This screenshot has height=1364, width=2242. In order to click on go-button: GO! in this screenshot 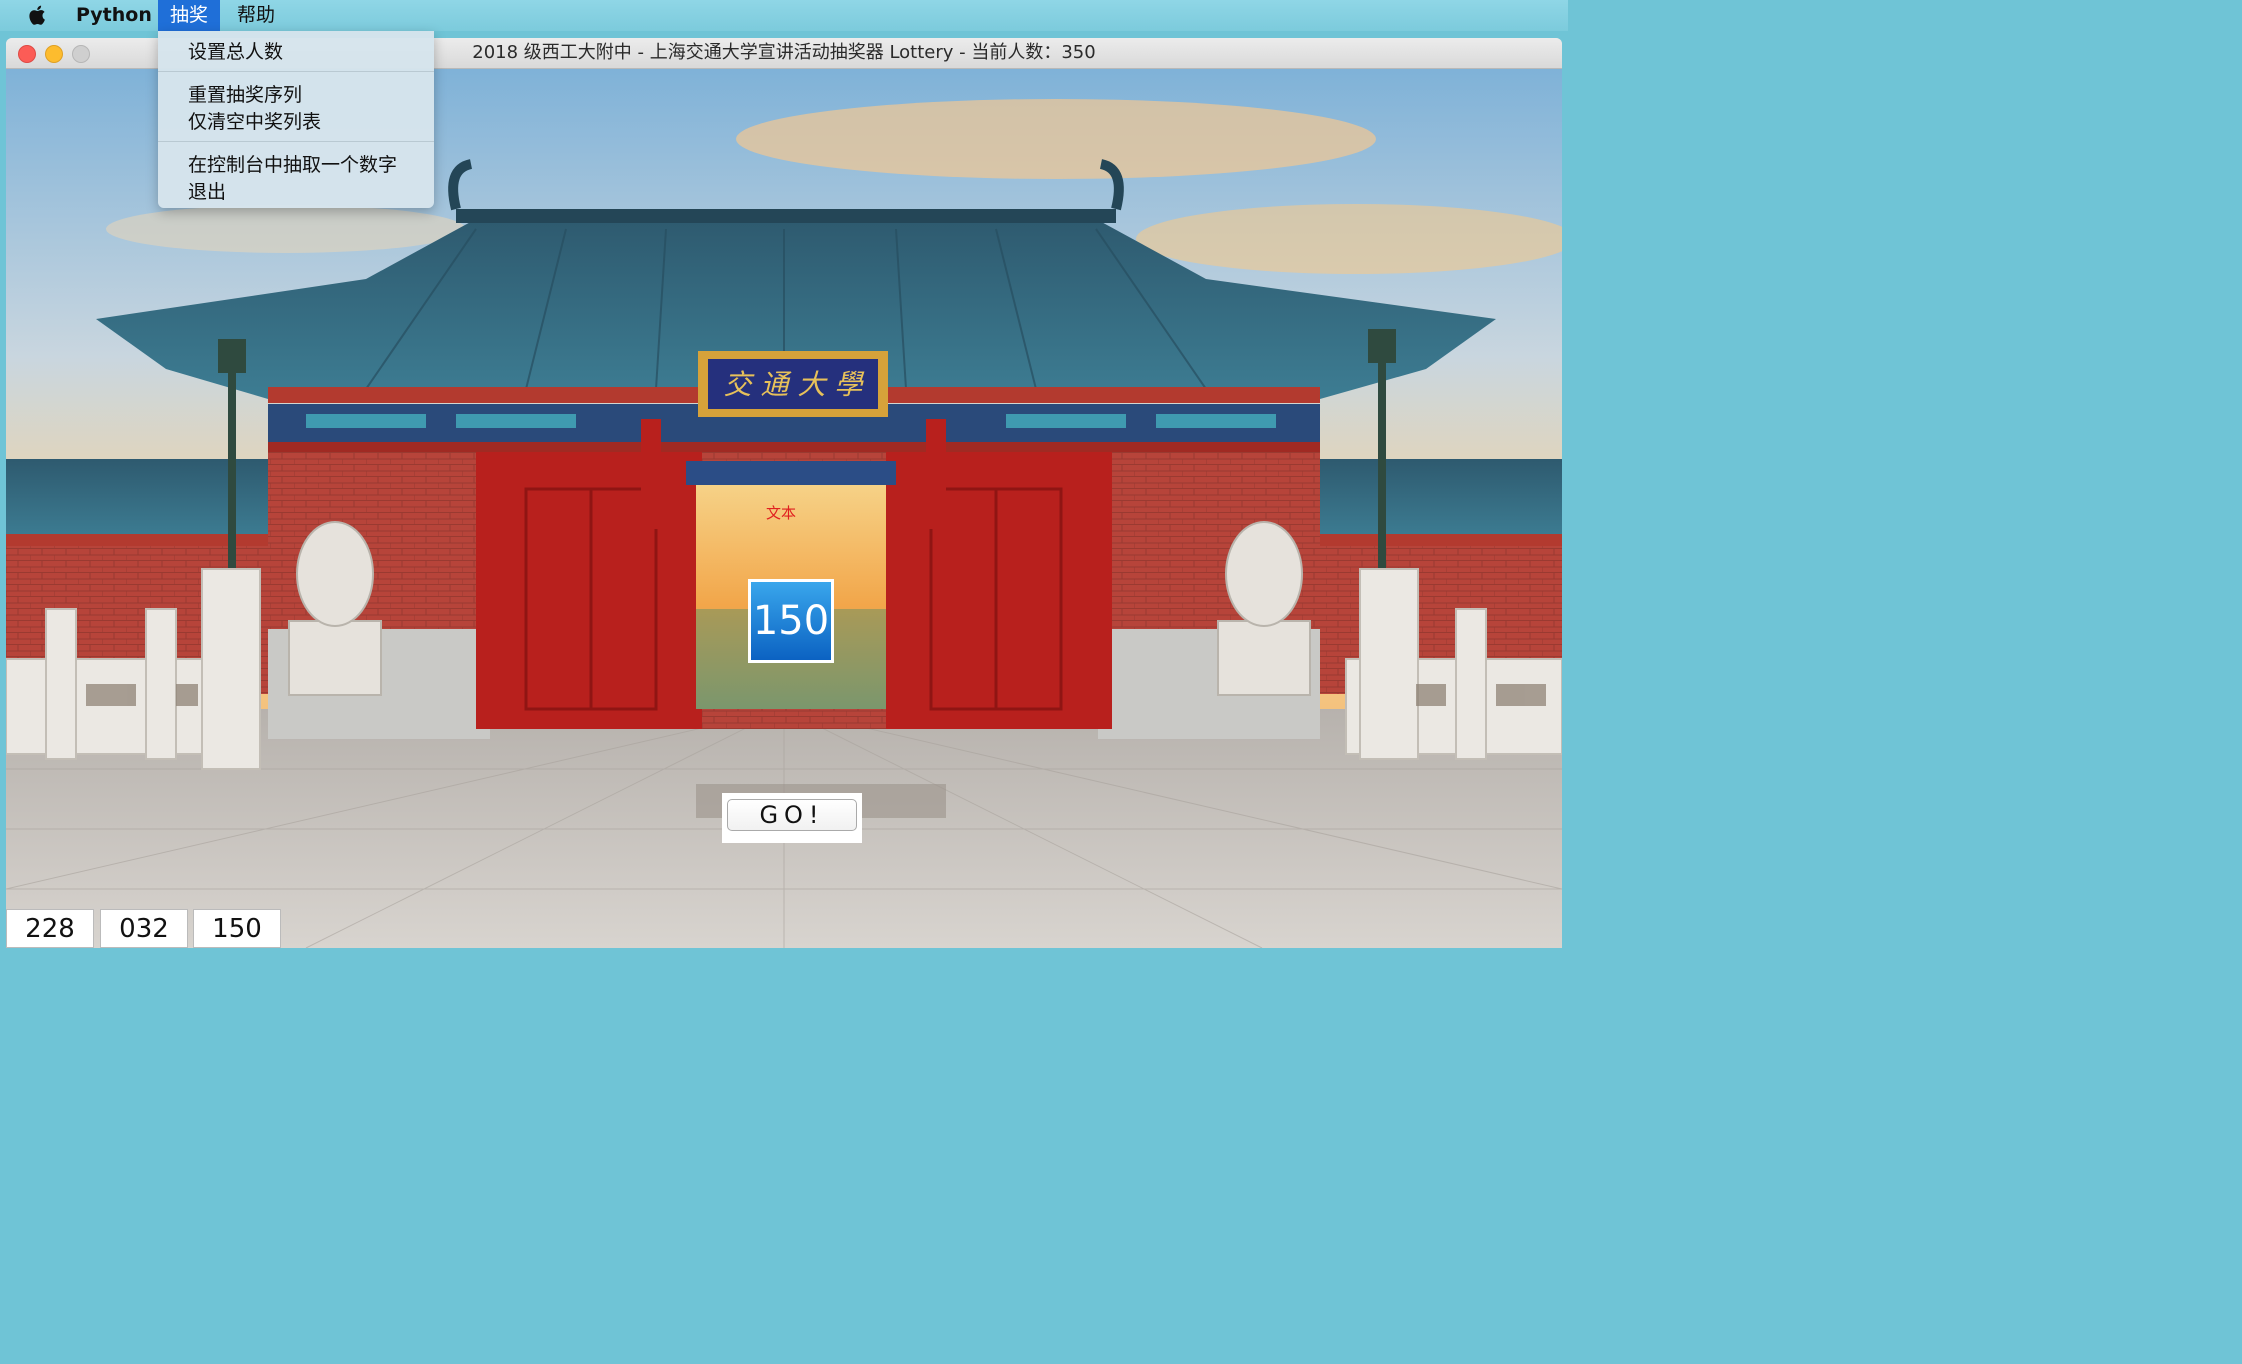, I will do `click(792, 815)`.